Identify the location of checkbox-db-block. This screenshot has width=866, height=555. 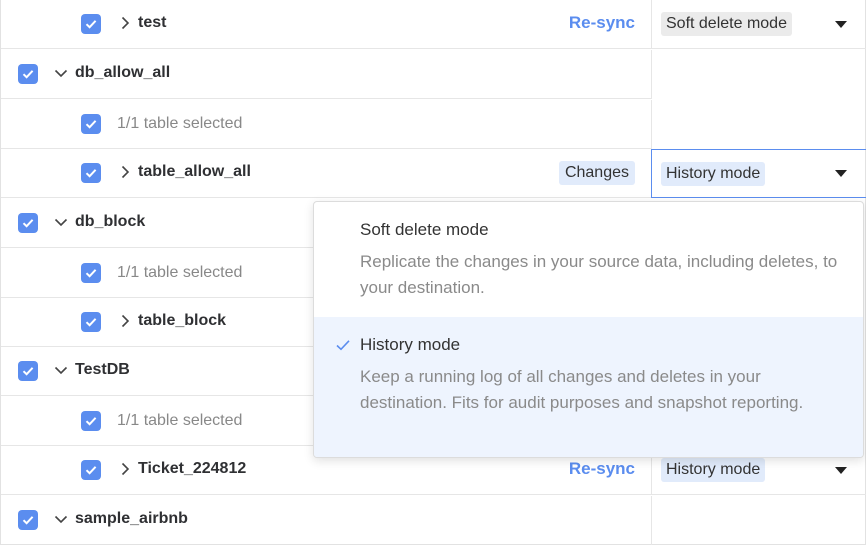
(28, 223).